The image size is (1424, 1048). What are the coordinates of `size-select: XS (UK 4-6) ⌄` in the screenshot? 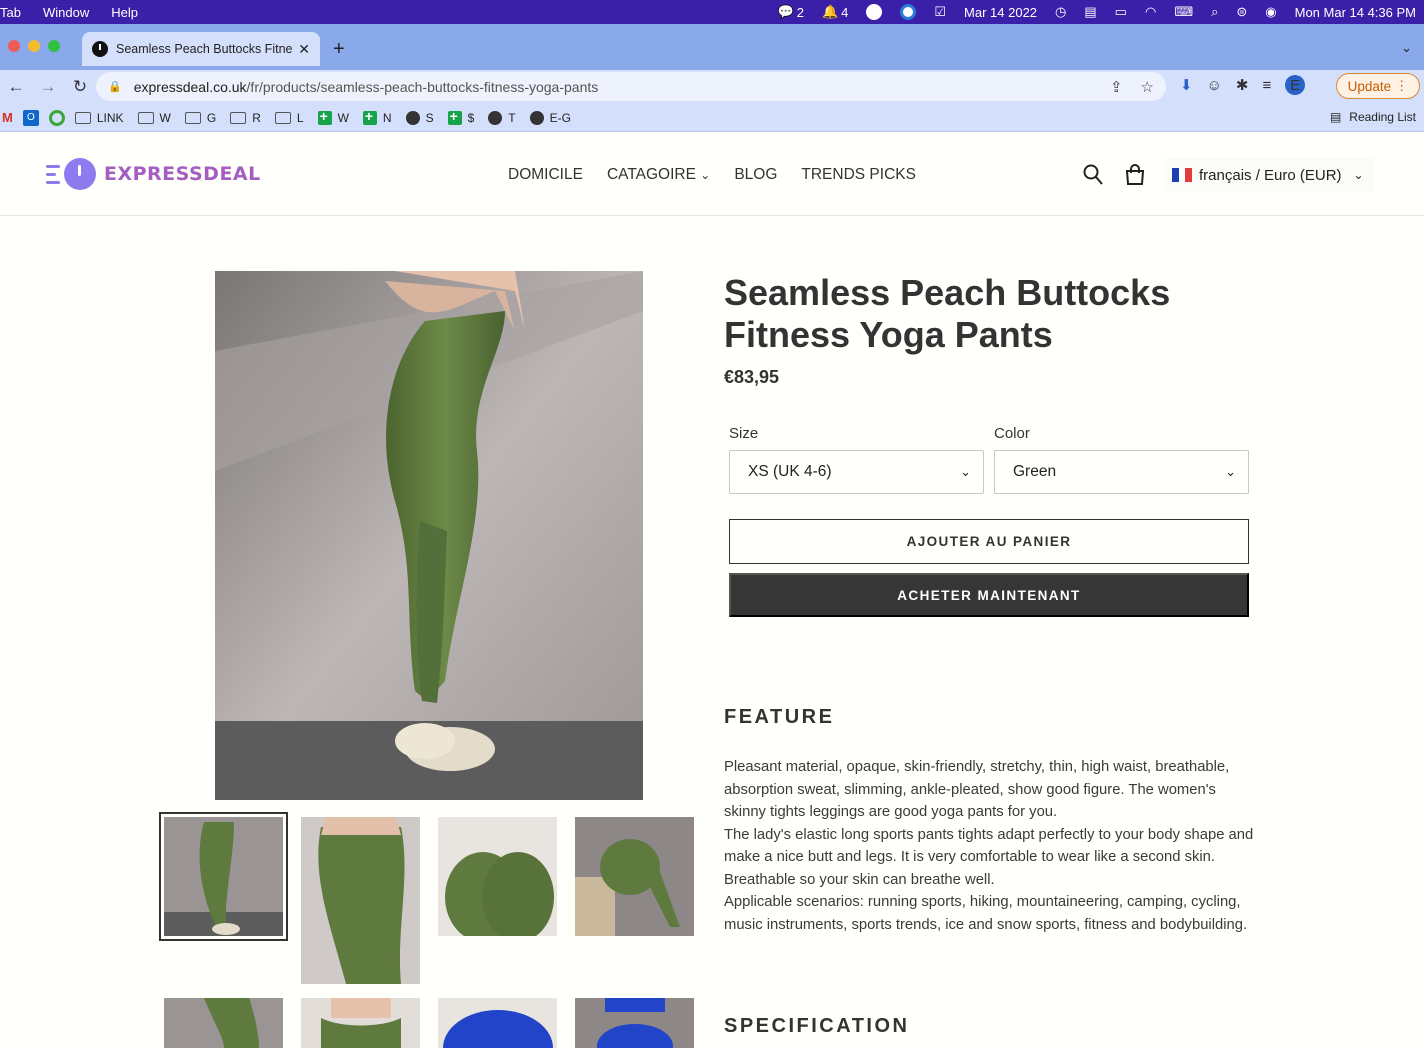 It's located at (856, 472).